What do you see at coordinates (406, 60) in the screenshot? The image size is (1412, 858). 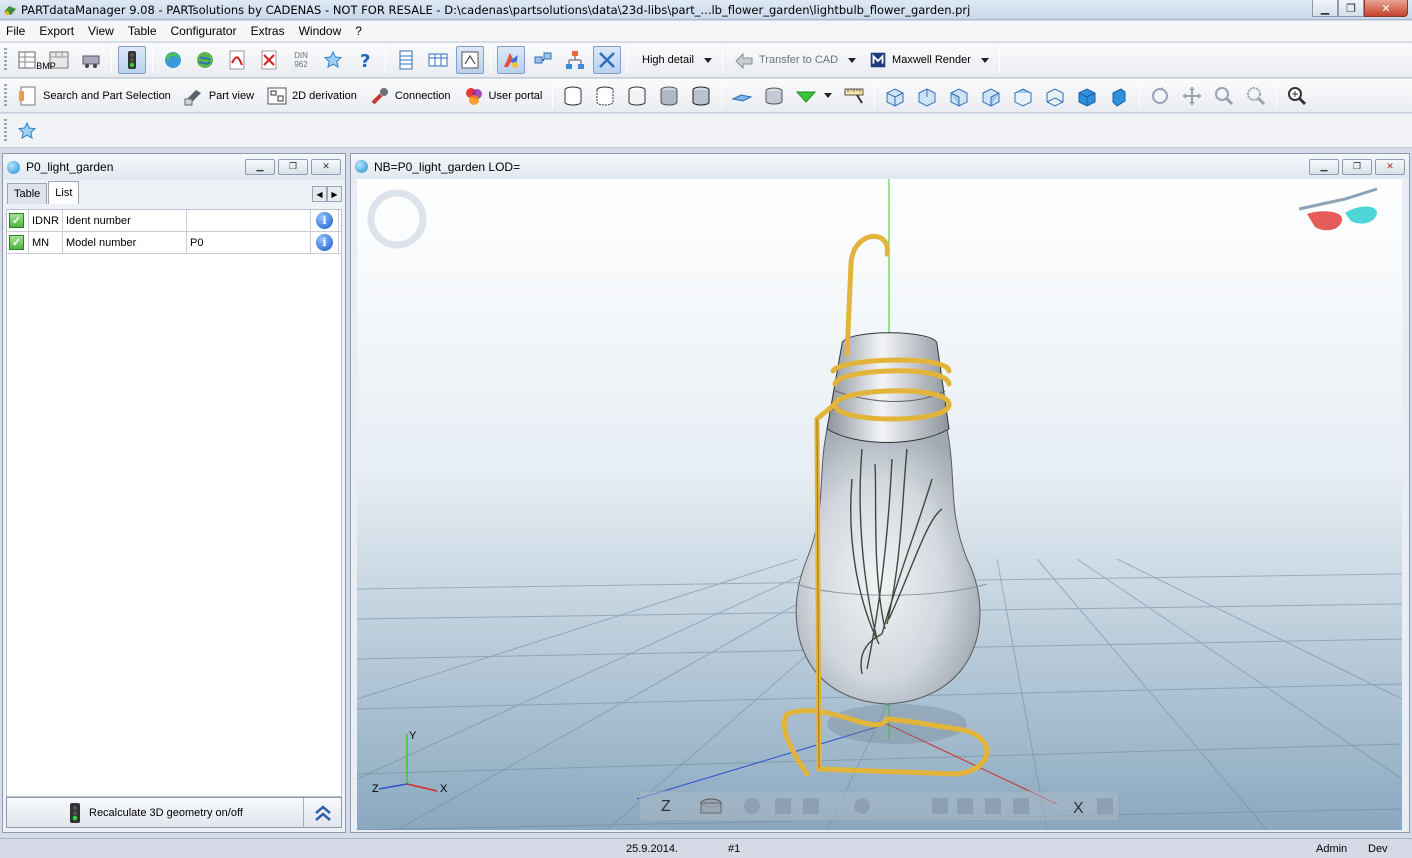 I see `columns-button` at bounding box center [406, 60].